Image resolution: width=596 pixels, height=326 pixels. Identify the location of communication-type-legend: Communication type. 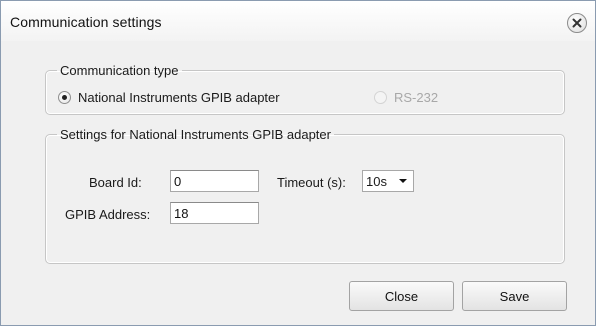
(119, 70).